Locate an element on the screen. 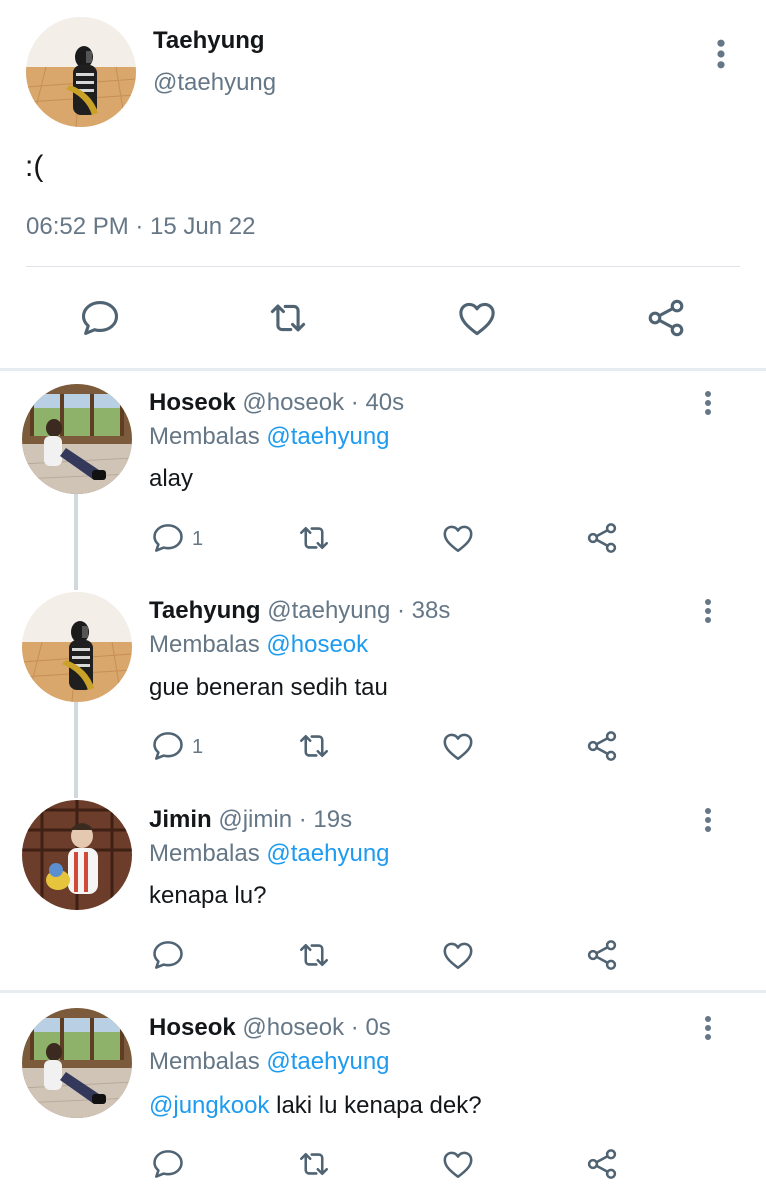 The width and height of the screenshot is (766, 1200). tweet-body: gue beneran sedih tau is located at coordinates (268, 687).